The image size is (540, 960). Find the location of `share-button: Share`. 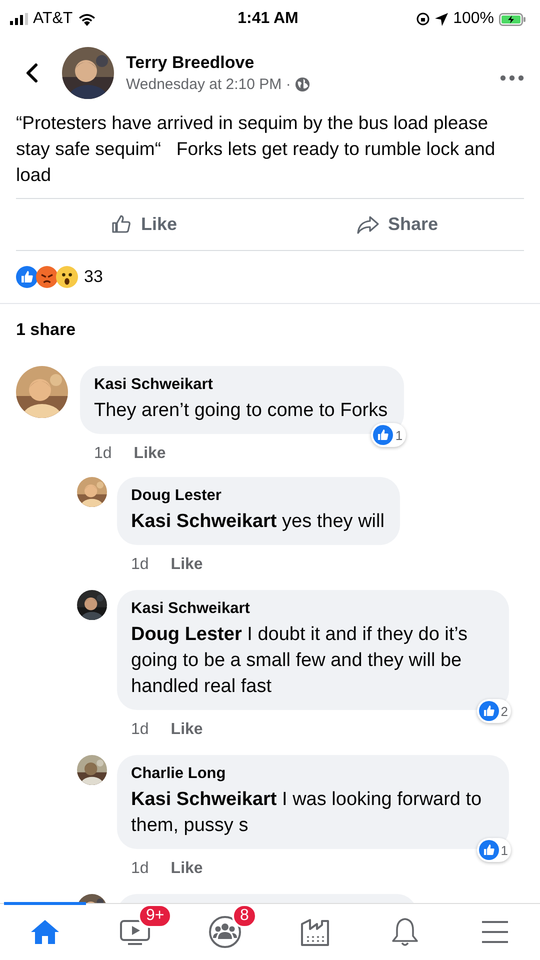

share-button: Share is located at coordinates (397, 224).